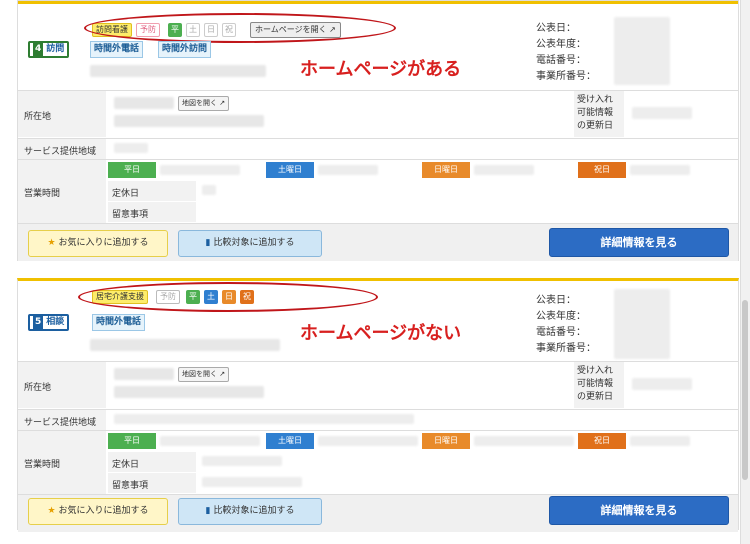  Describe the element at coordinates (49, 322) in the screenshot. I see `service-badge-consult: 5 相談` at that location.